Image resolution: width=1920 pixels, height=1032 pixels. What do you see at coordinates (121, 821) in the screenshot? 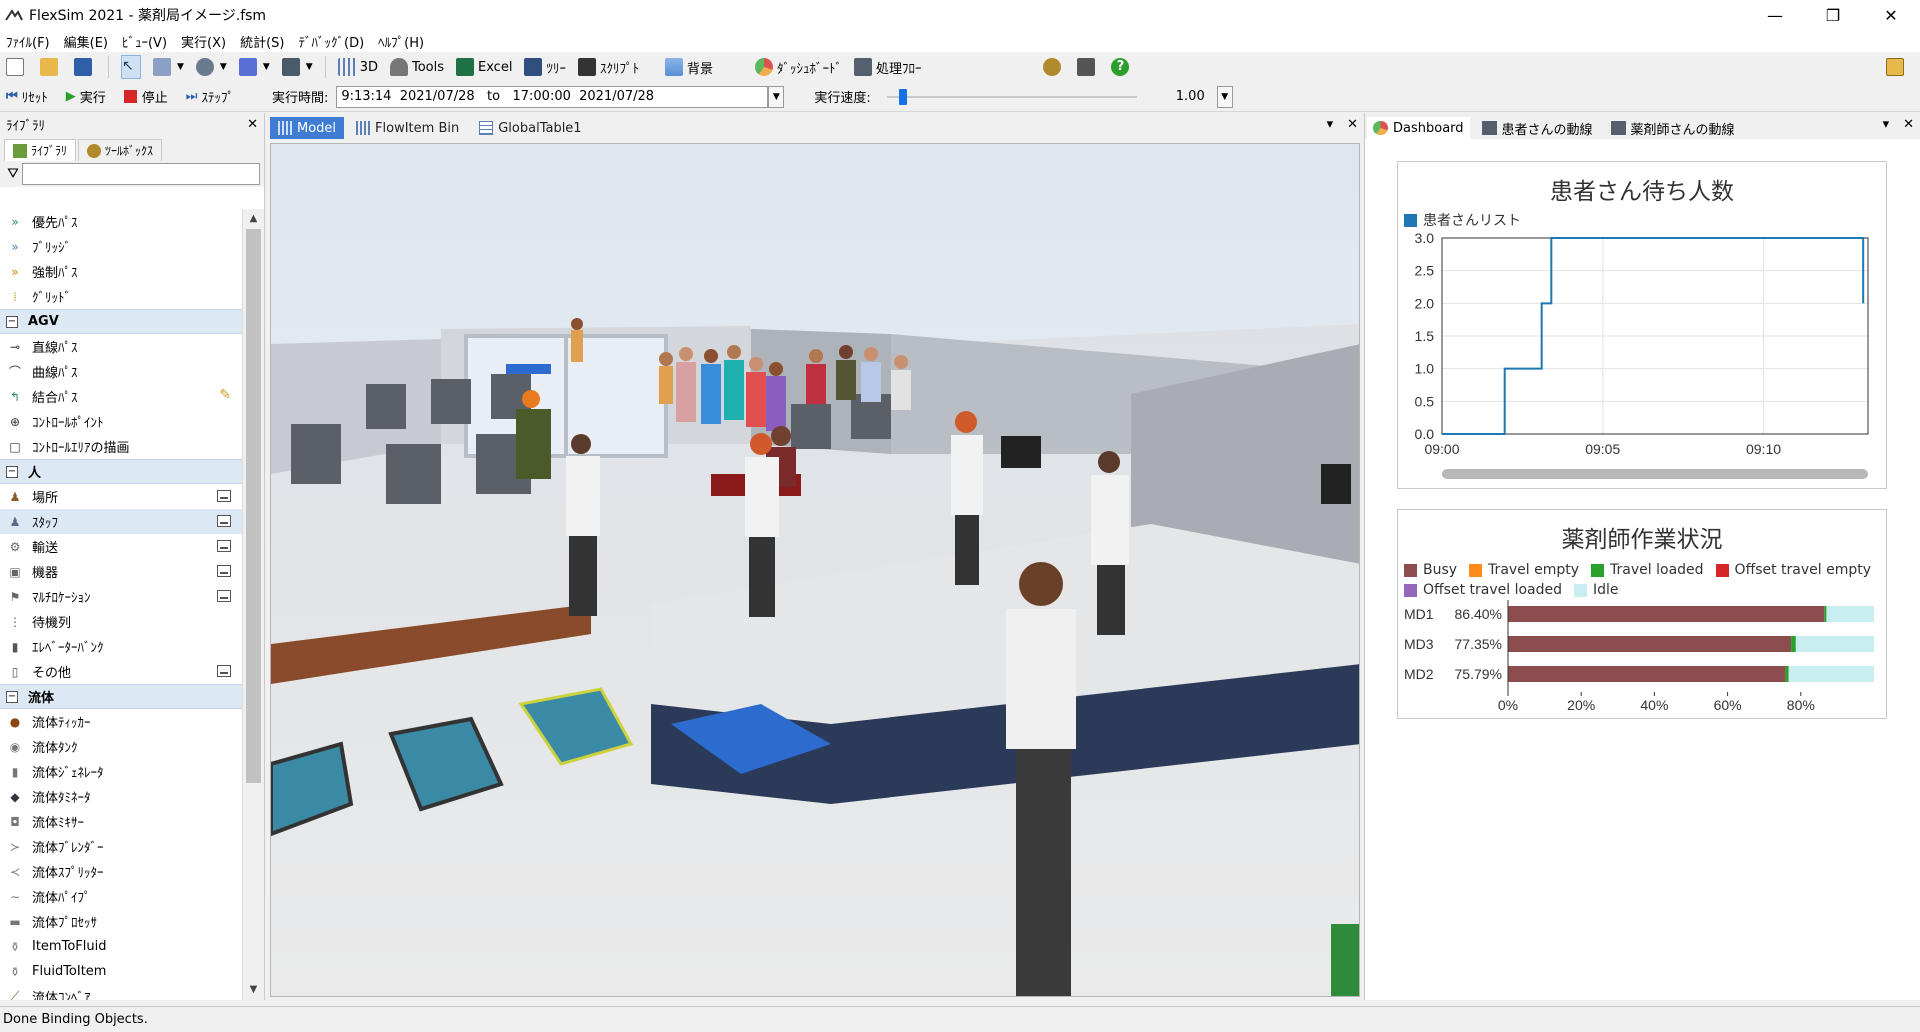
I see `library-item: ◘ 流体ﾐｷｻｰ` at bounding box center [121, 821].